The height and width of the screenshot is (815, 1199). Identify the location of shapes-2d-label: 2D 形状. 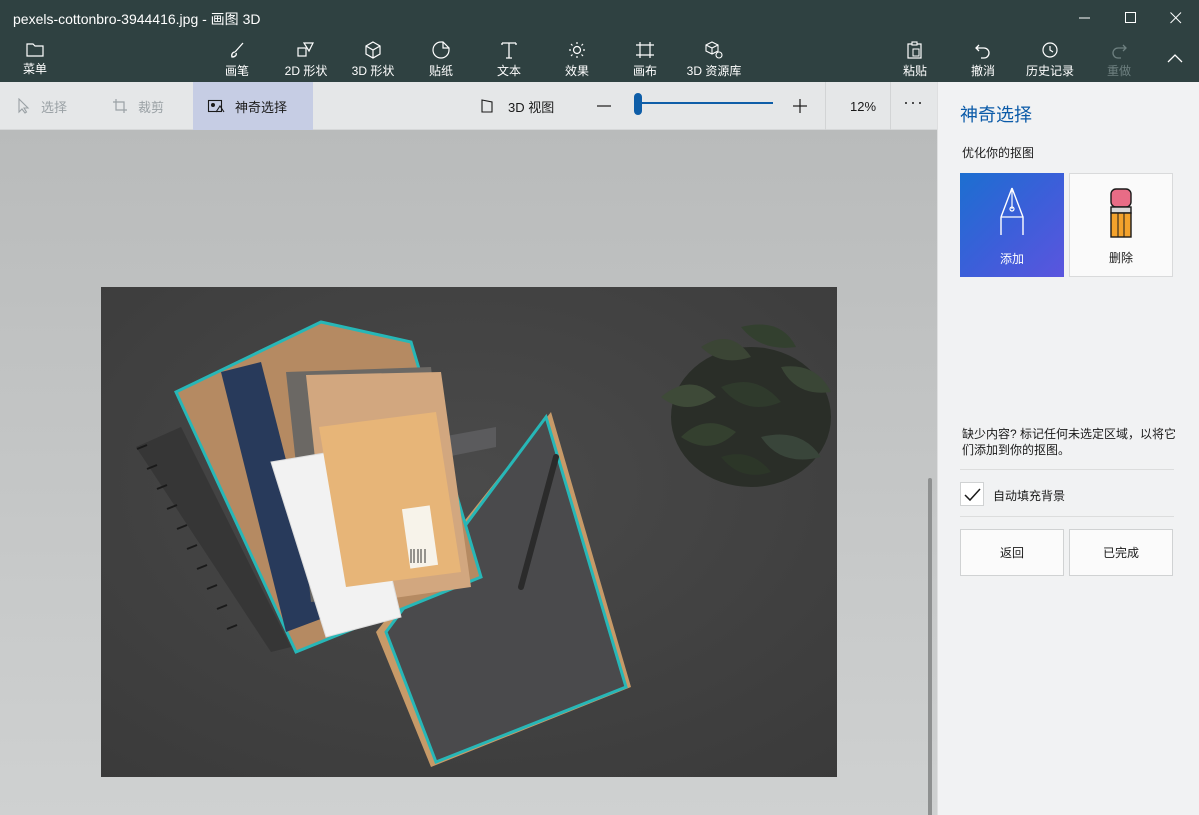
(306, 71).